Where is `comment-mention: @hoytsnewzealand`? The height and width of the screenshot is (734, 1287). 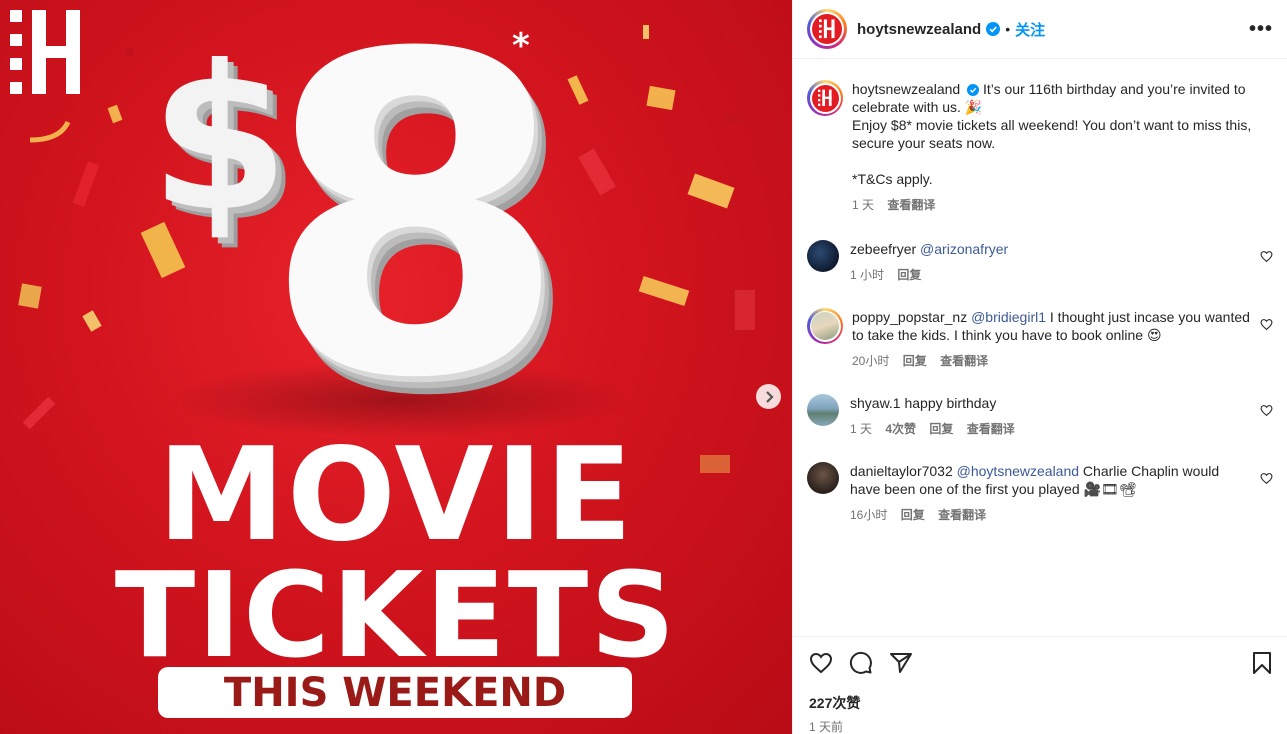
comment-mention: @hoytsnewzealand is located at coordinates (1018, 471).